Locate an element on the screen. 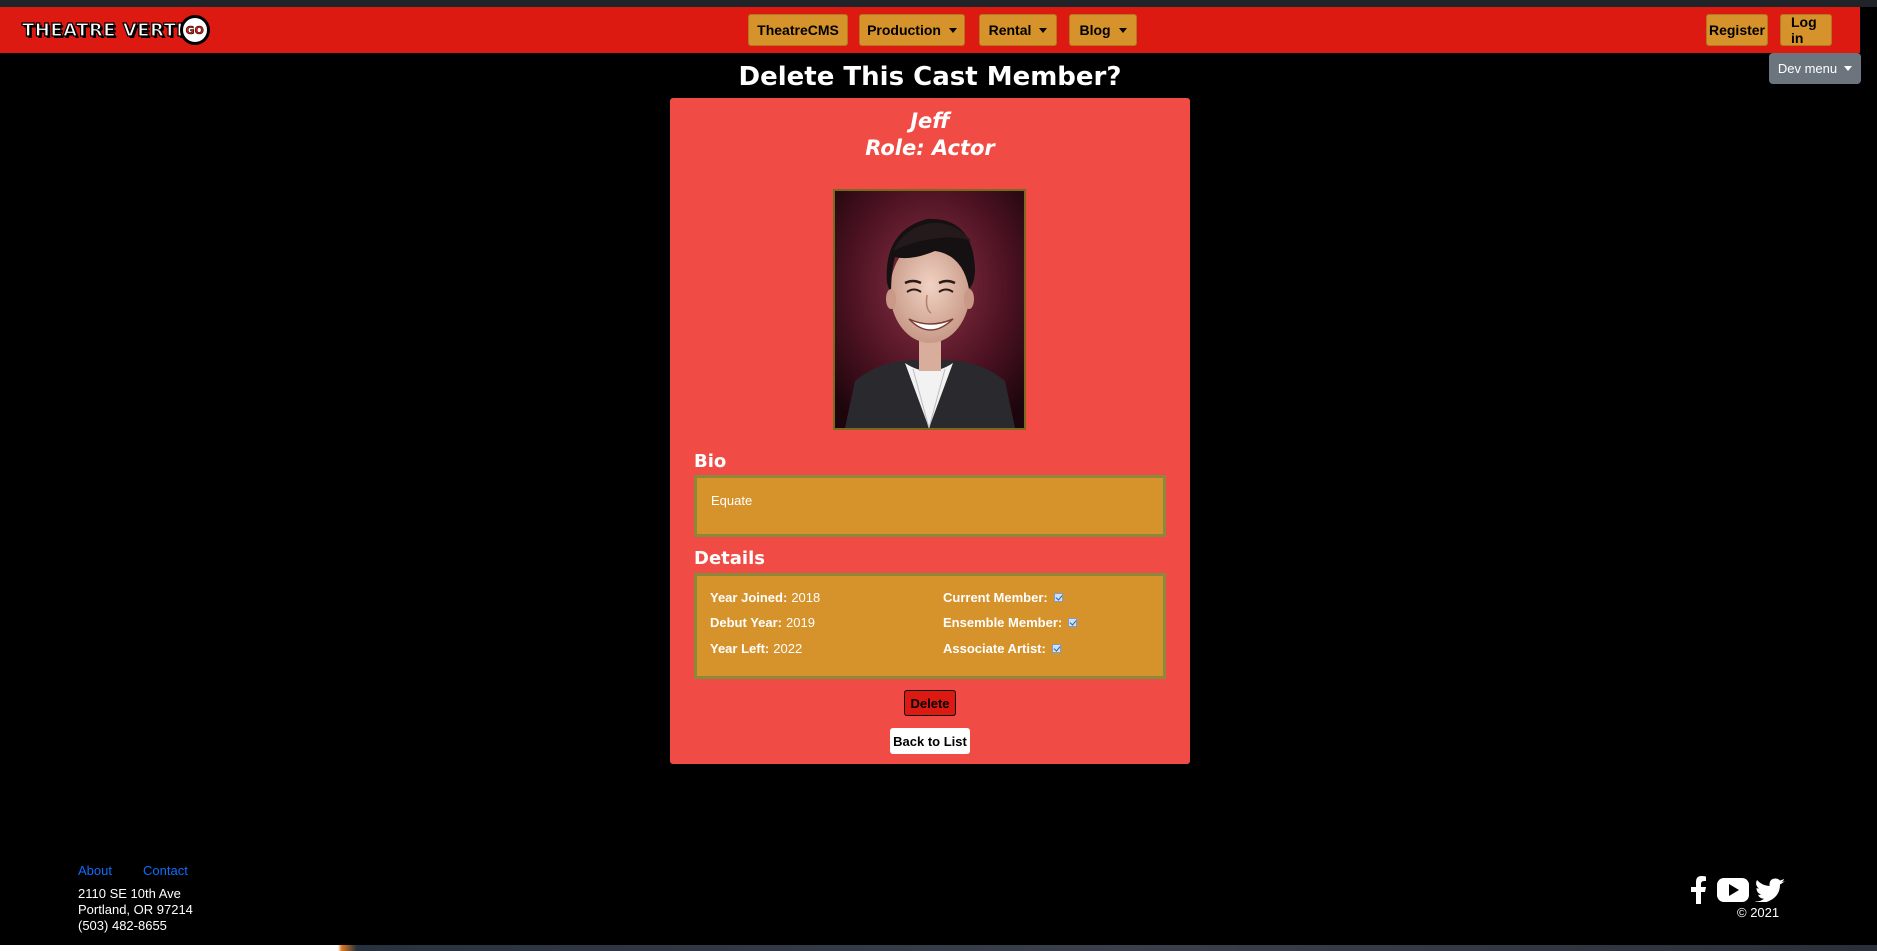  delete-button: Delete is located at coordinates (930, 703).